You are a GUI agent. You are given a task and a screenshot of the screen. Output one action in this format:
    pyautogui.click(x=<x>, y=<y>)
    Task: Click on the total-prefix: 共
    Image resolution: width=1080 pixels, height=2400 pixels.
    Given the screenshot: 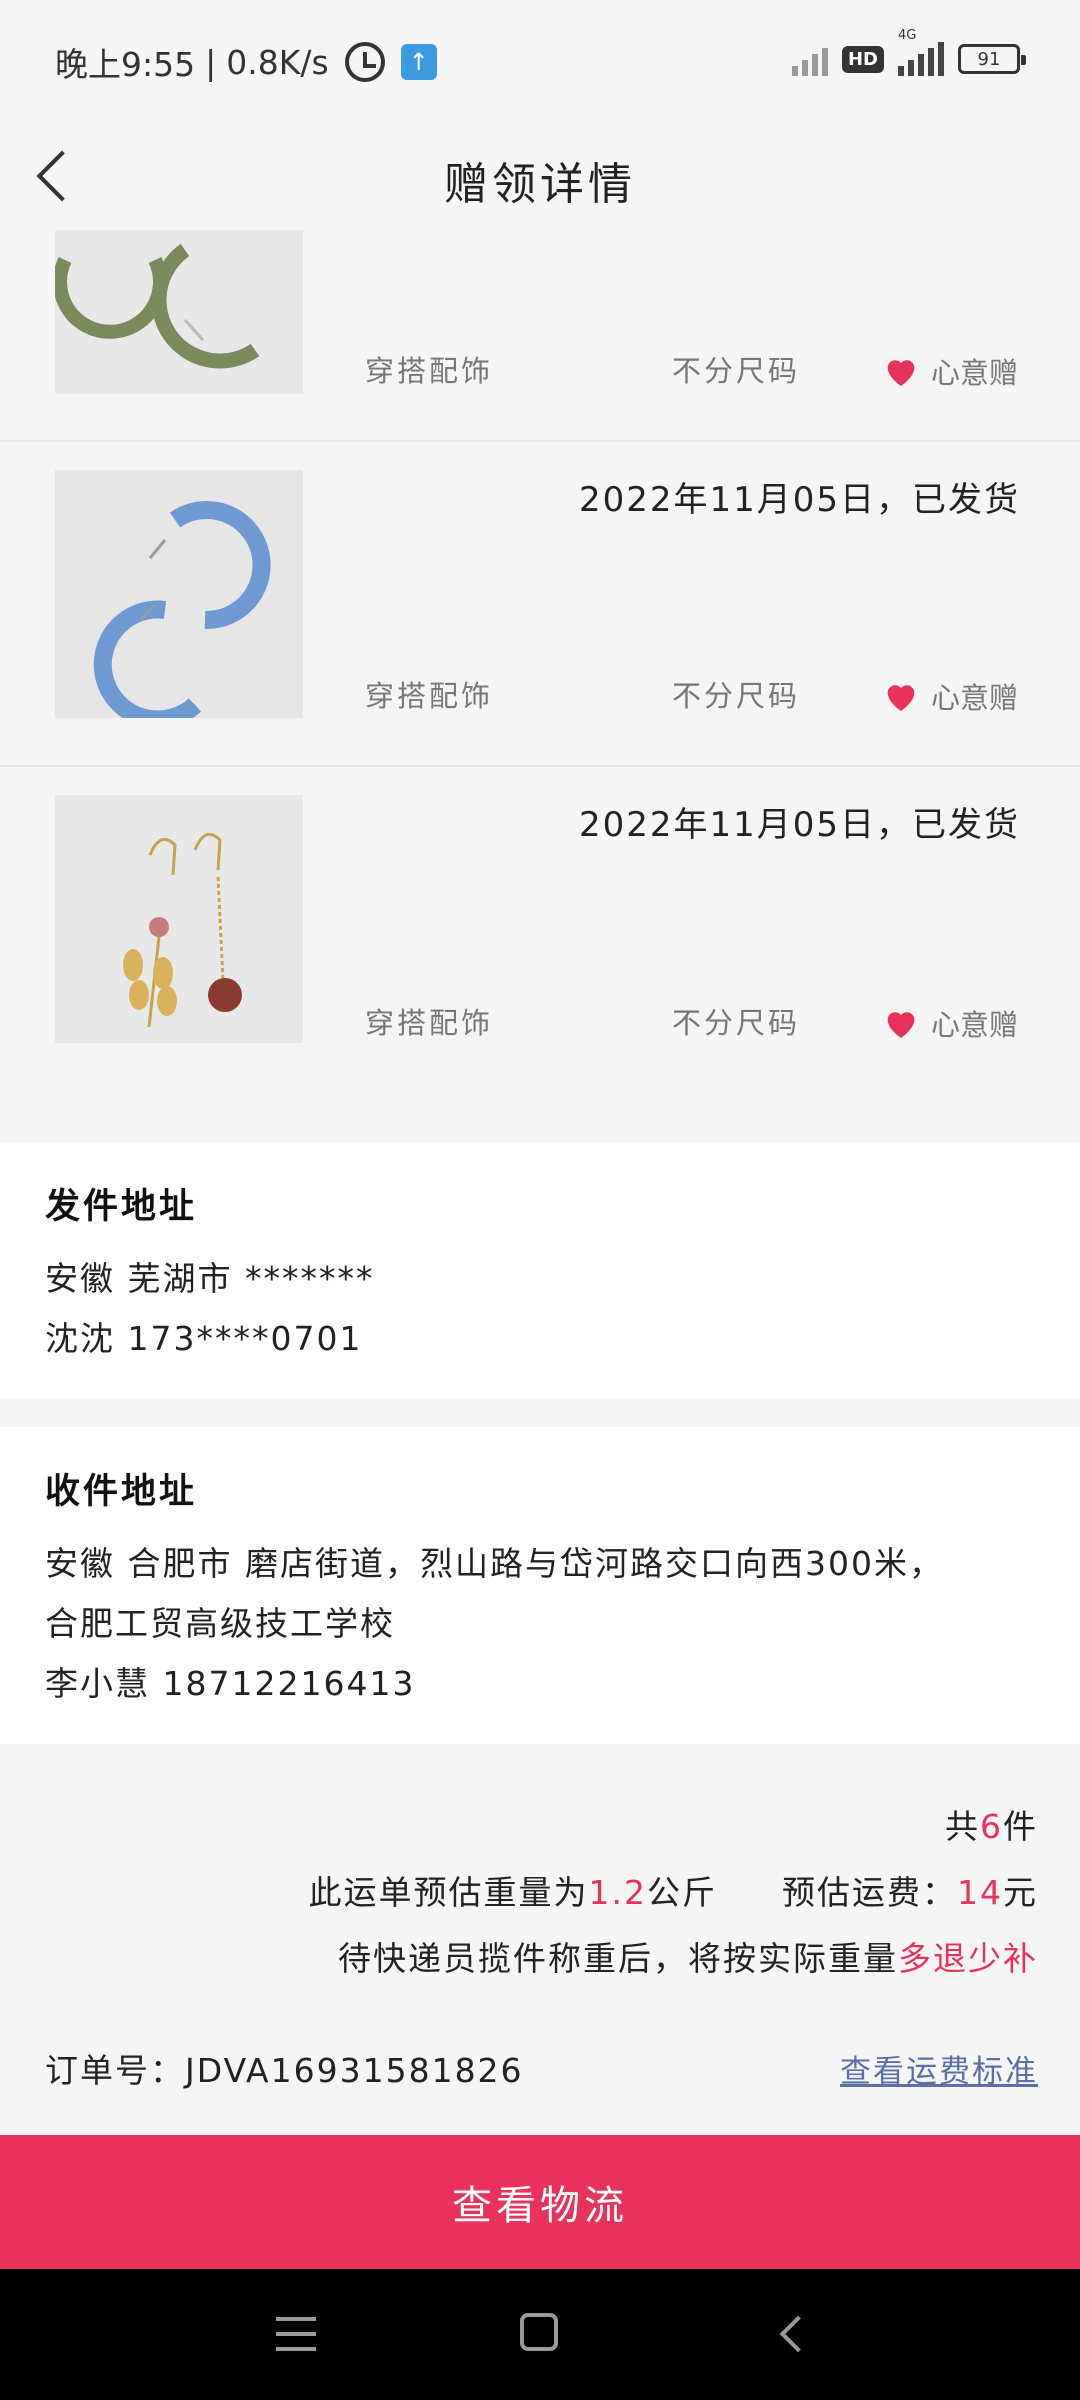 What is the action you would take?
    pyautogui.click(x=962, y=1826)
    